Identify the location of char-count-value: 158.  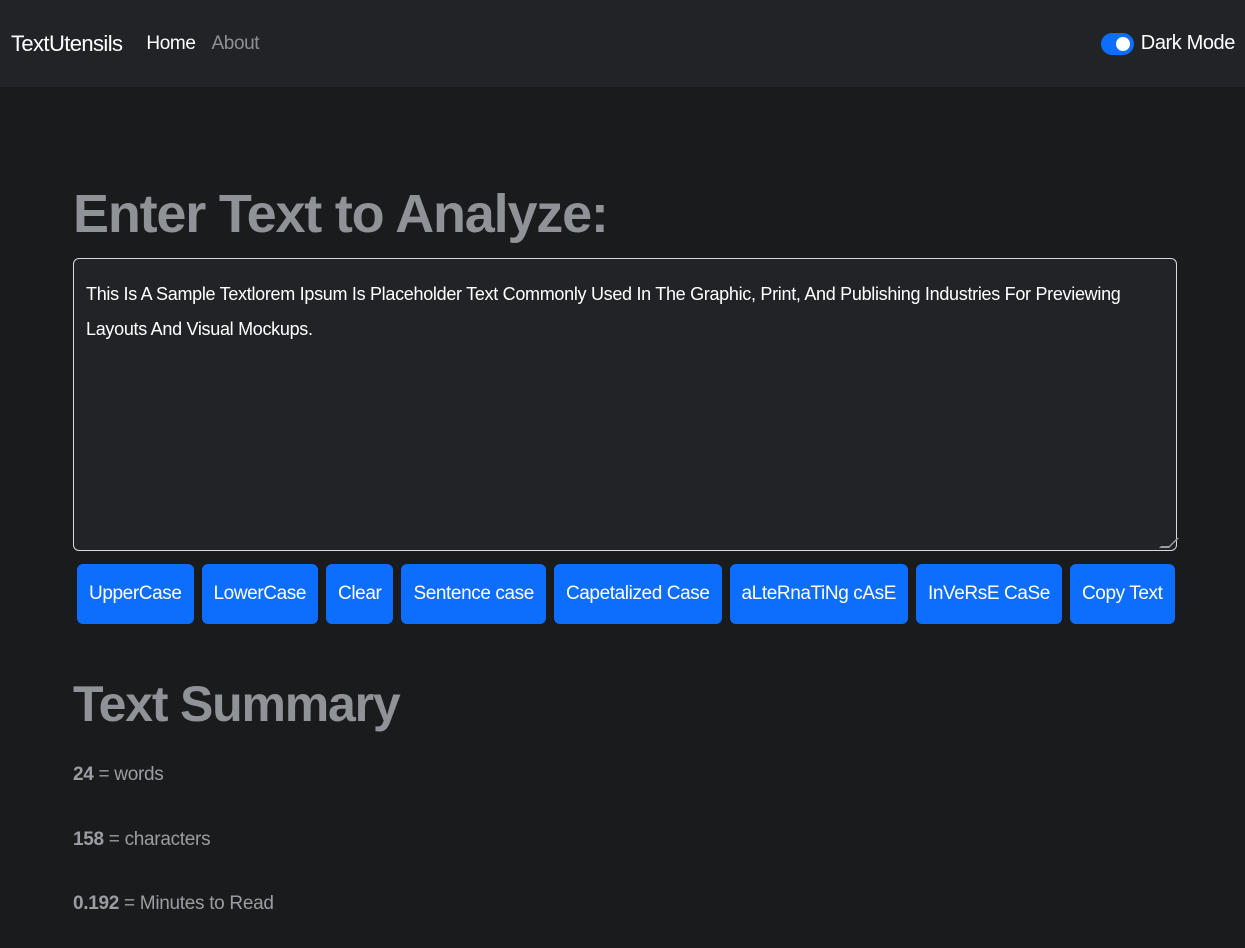
(88, 839).